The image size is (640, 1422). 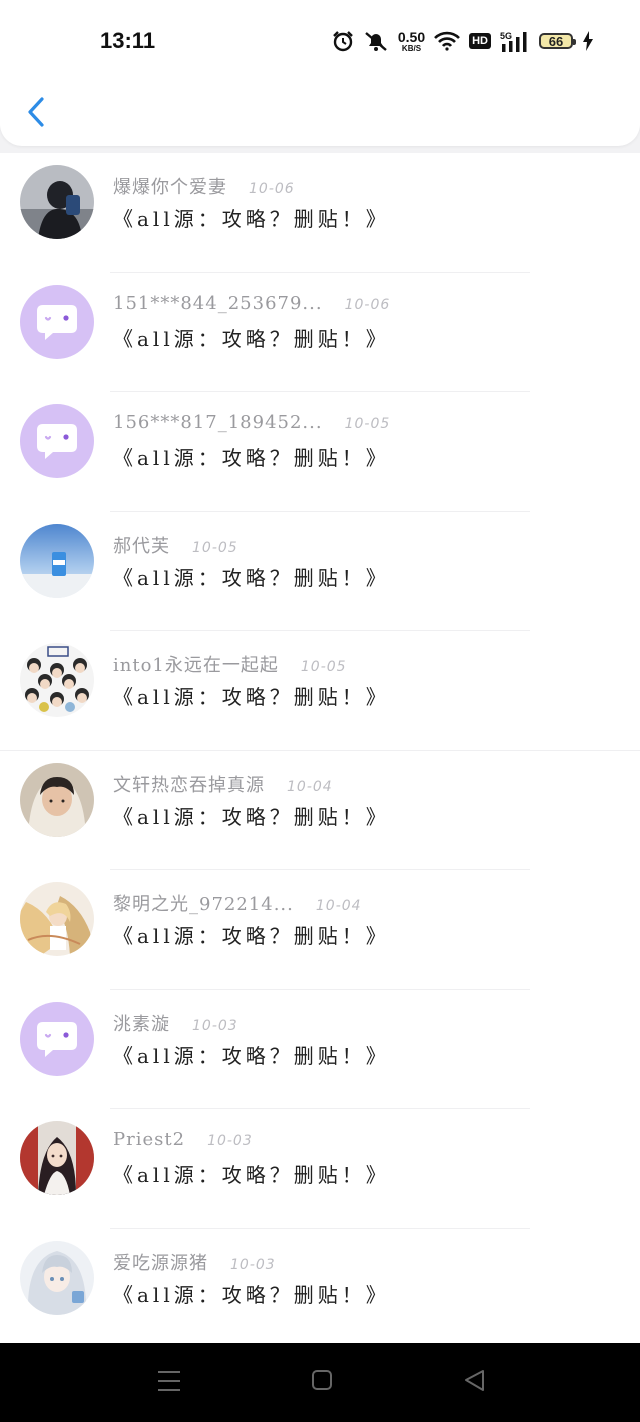 I want to click on list-item: 黎明之光_972214... 10-04 《all源：攻略？删贴！》, so click(x=320, y=930).